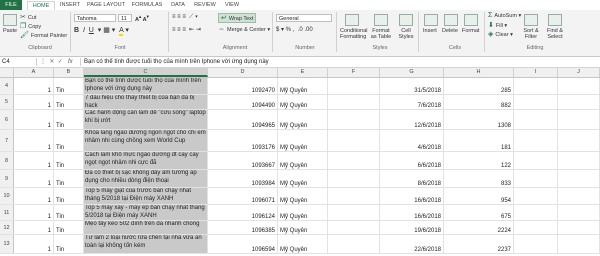 The height and width of the screenshot is (256, 600). I want to click on delete-cells-icon, so click(451, 20).